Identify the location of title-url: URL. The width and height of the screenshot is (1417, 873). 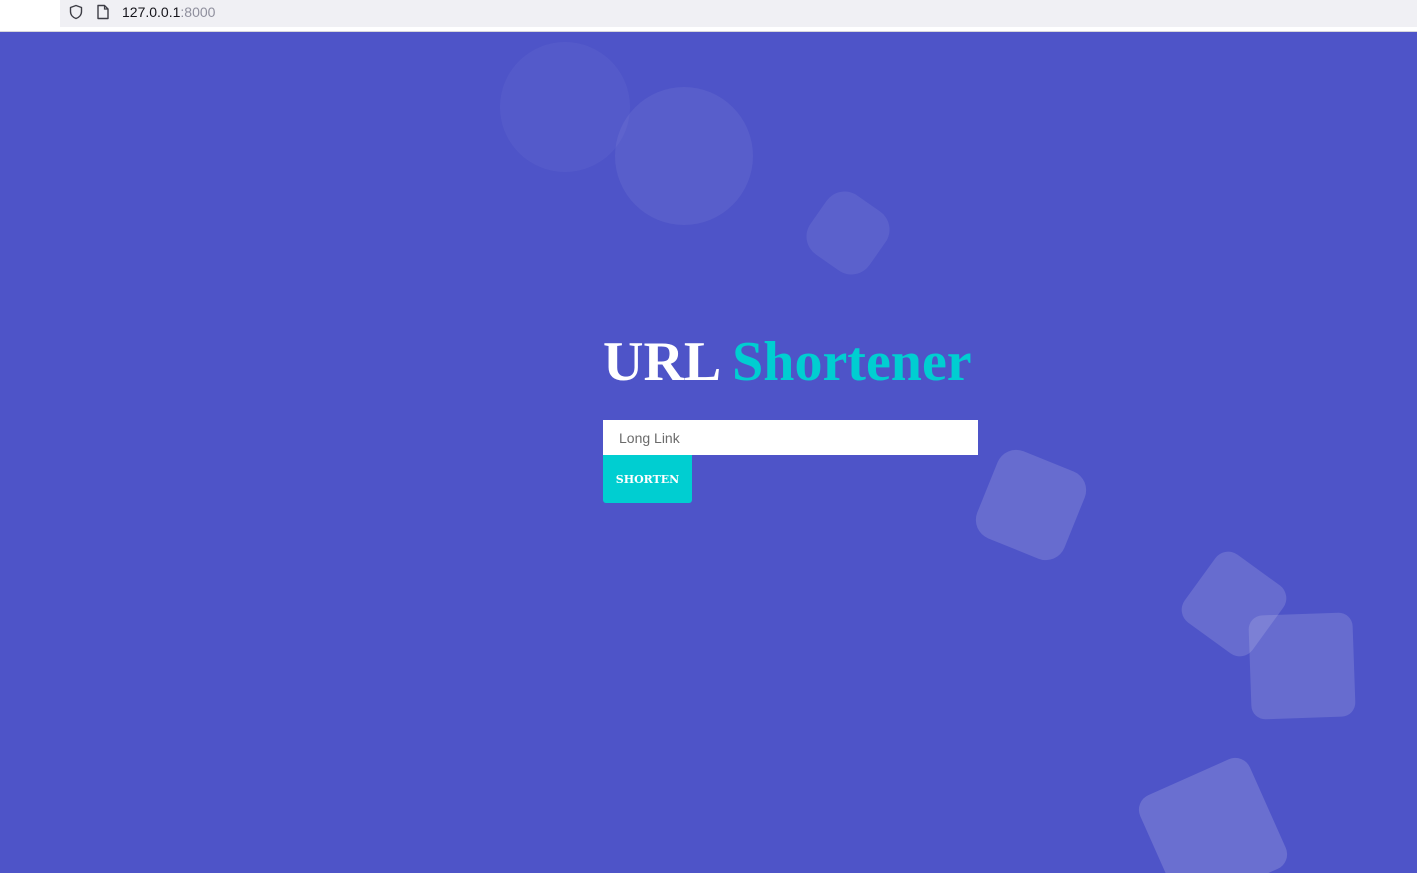
(661, 362).